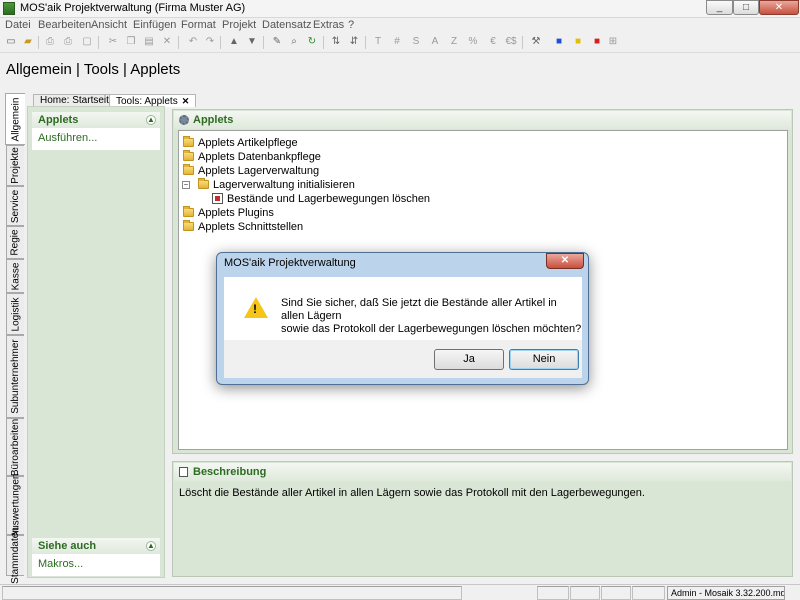 The image size is (800, 600). I want to click on app-icon, so click(9, 8).